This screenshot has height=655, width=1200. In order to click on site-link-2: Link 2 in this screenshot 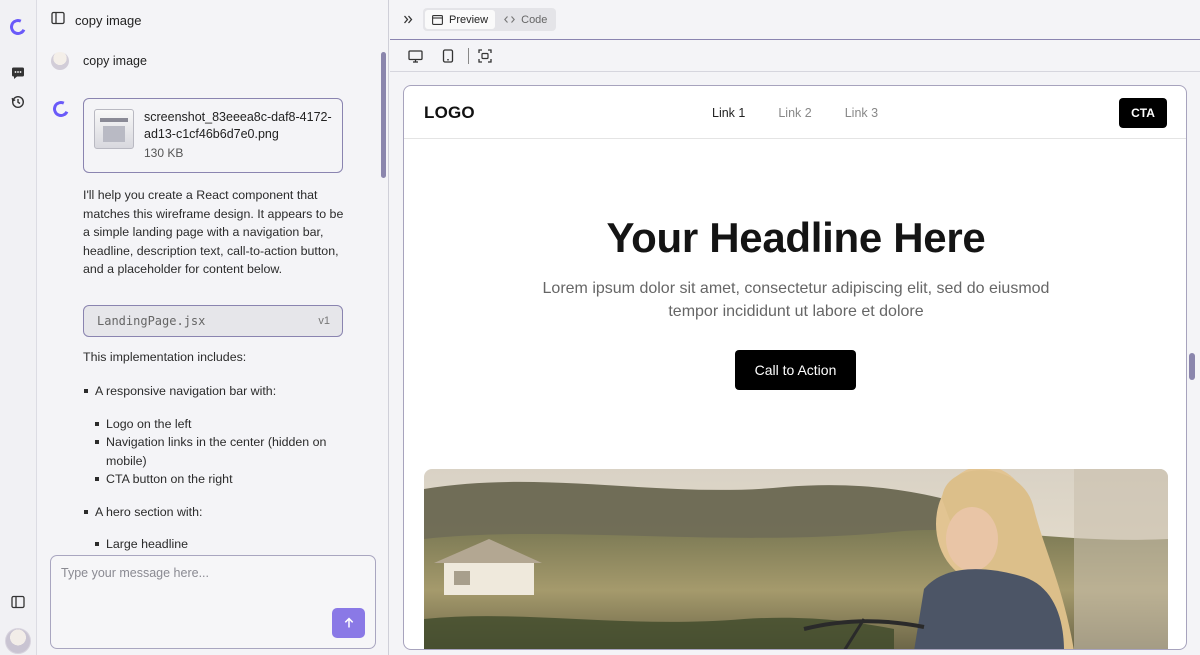, I will do `click(794, 113)`.